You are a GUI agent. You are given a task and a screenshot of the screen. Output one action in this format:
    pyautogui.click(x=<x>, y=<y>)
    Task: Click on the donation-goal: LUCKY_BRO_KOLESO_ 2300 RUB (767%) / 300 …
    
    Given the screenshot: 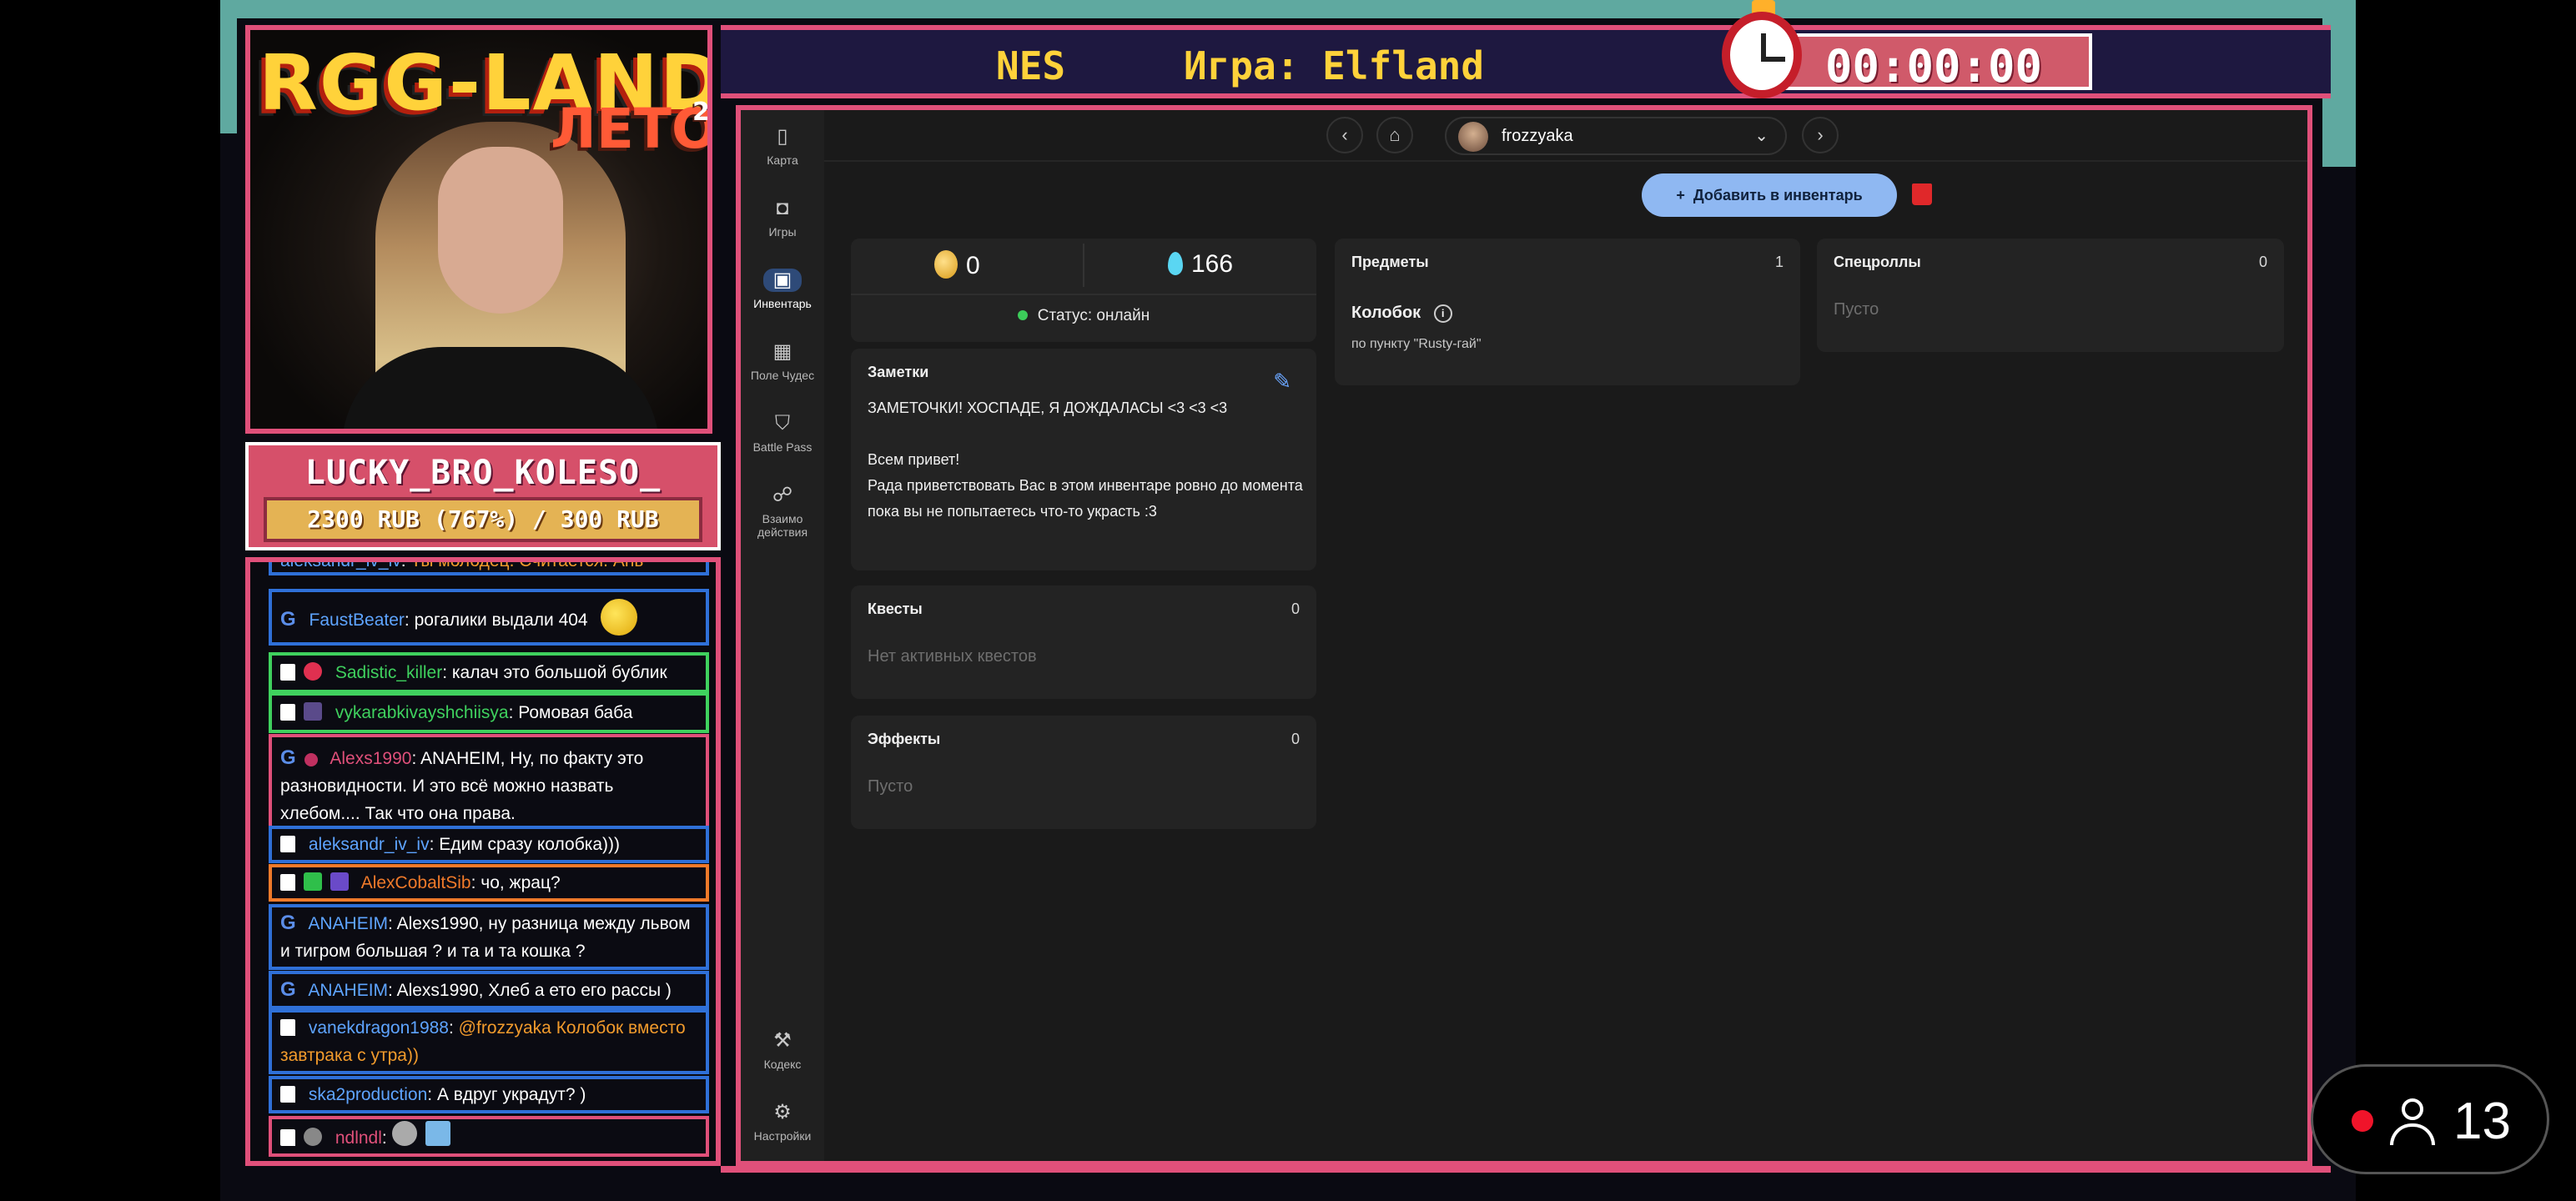 What is the action you would take?
    pyautogui.click(x=483, y=496)
    